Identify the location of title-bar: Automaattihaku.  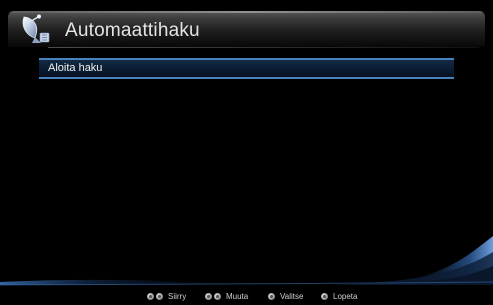
(246, 29).